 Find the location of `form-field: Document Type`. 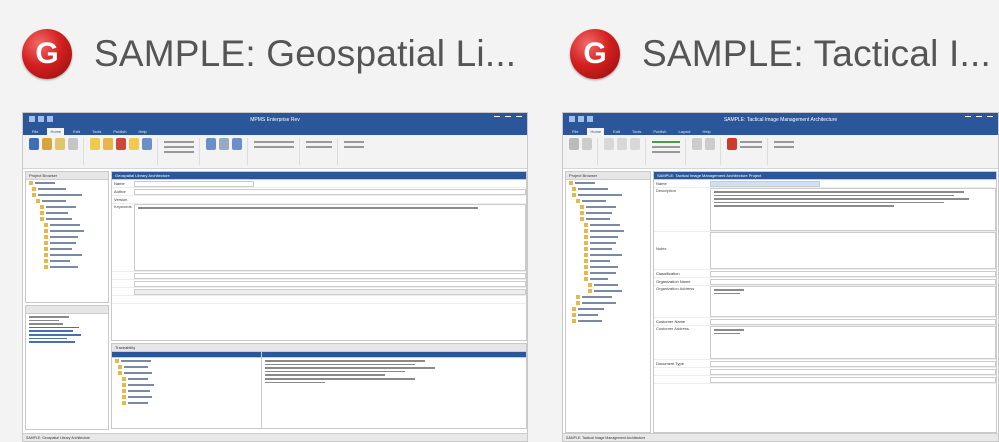

form-field: Document Type is located at coordinates (825, 364).